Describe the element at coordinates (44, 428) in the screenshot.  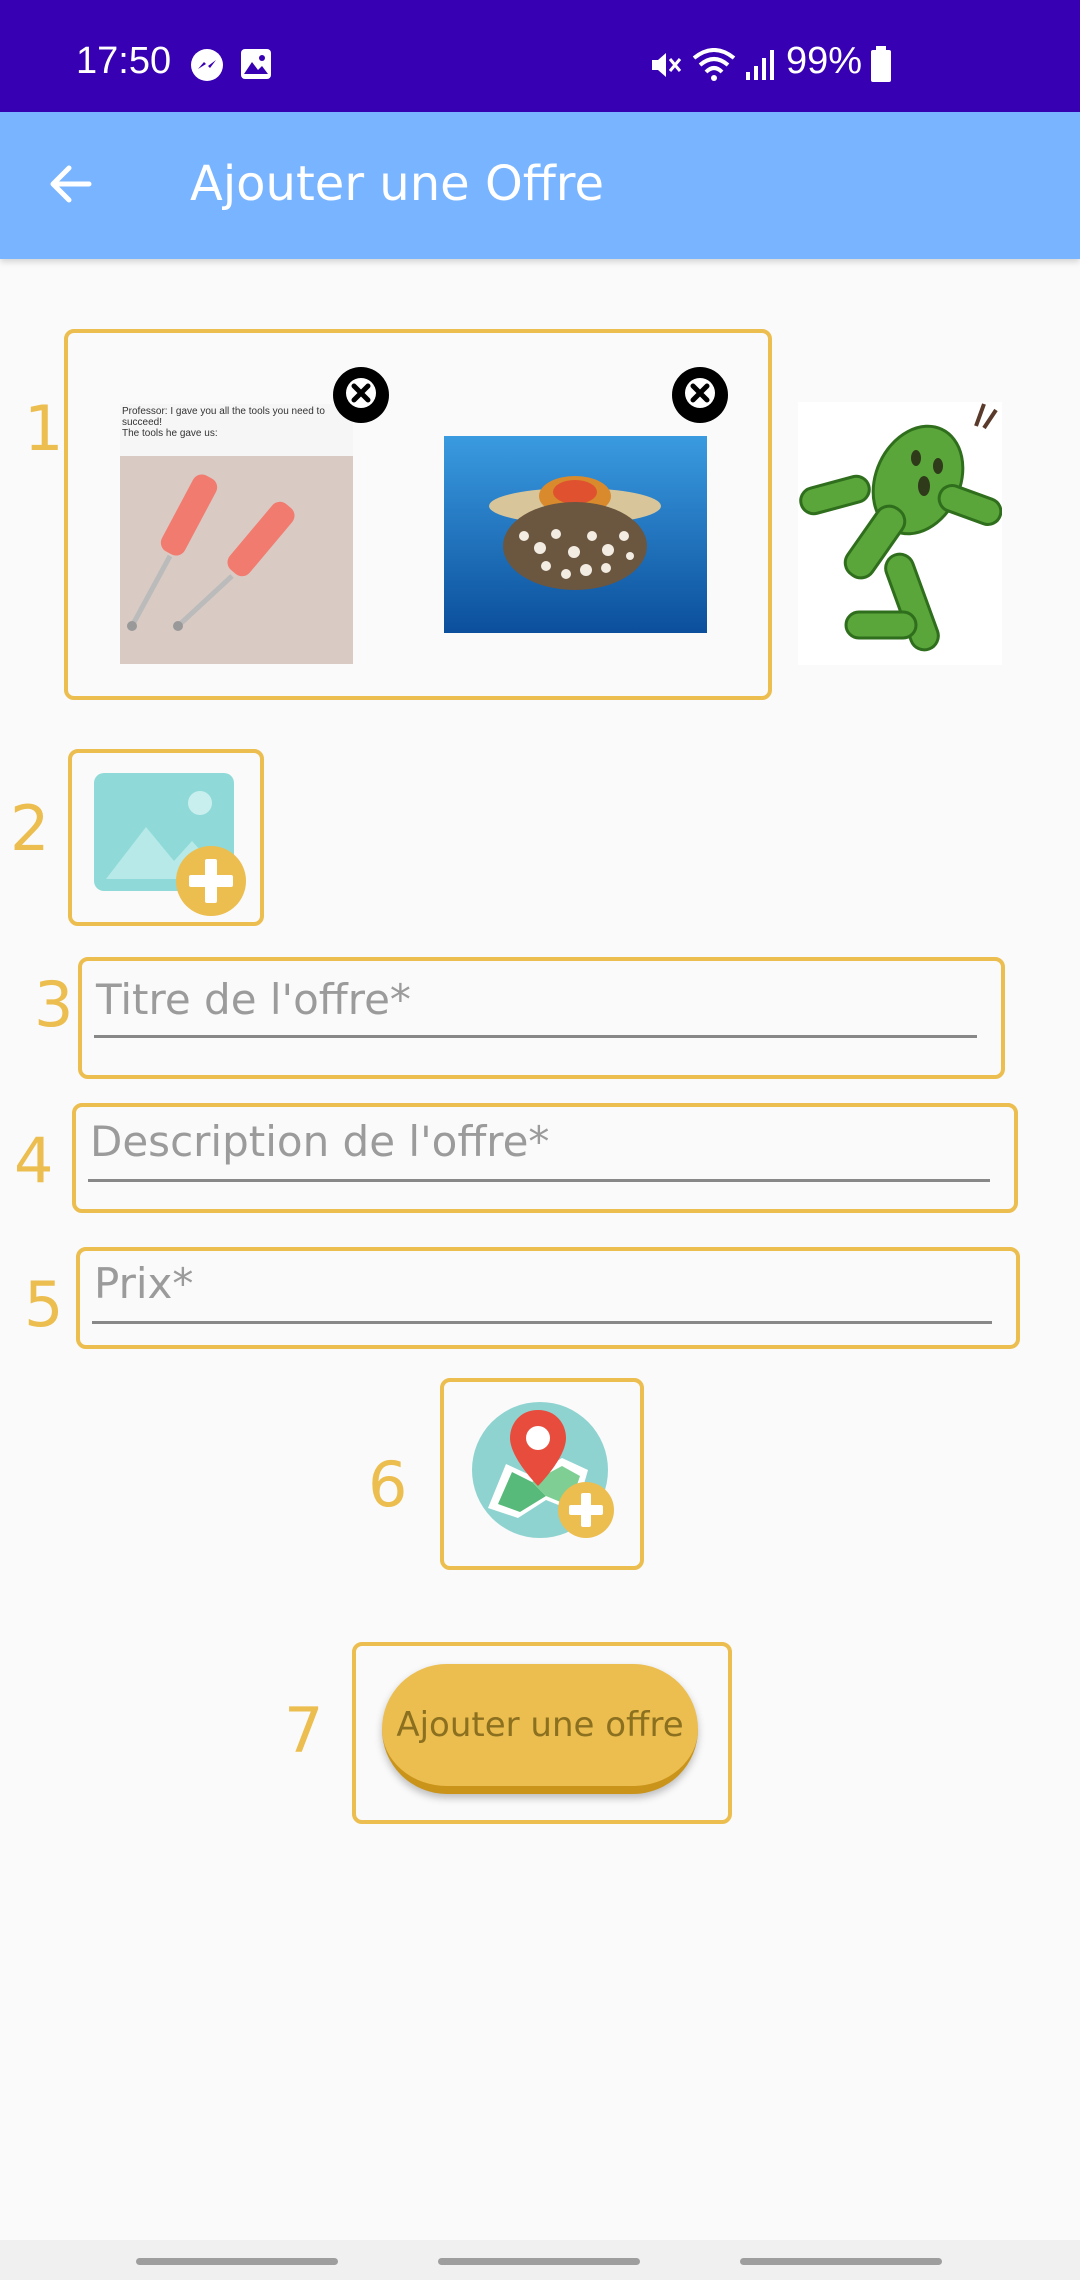
I see `section-number-1: 1` at that location.